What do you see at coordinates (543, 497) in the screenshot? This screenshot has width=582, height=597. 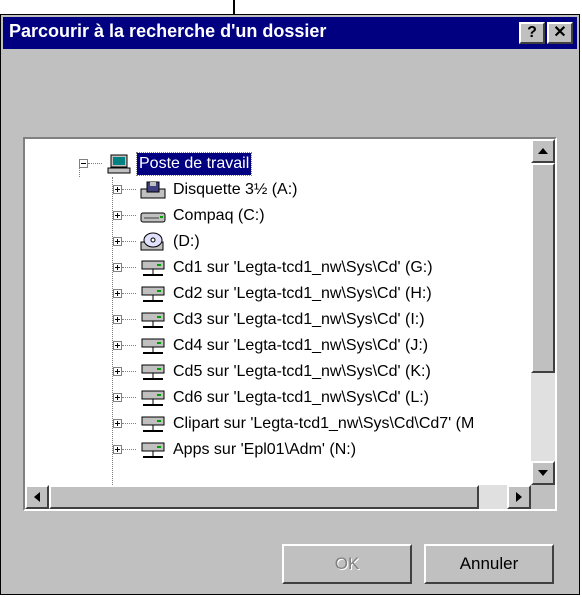 I see `scrollbar-corner` at bounding box center [543, 497].